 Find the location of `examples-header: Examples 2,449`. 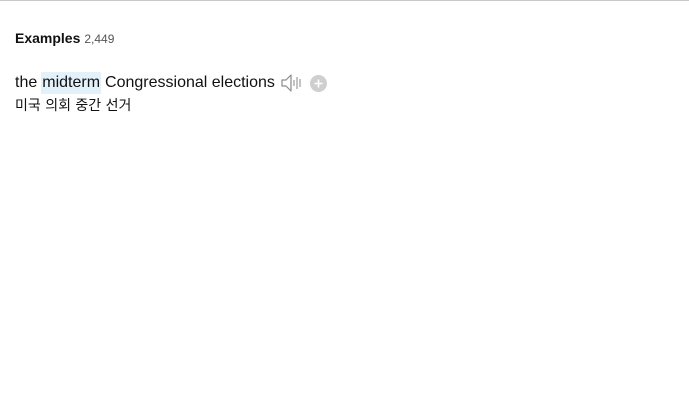

examples-header: Examples 2,449 is located at coordinates (64, 38).